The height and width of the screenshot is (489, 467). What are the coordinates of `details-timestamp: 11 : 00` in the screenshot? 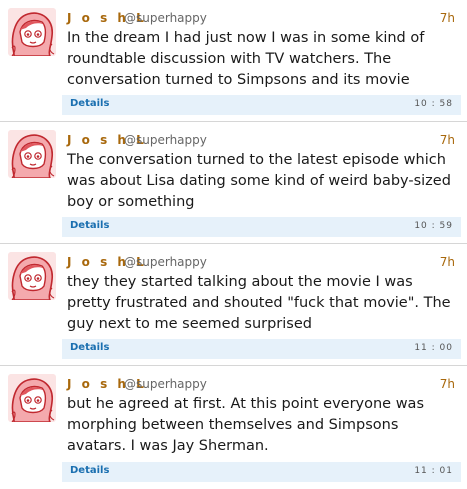 It's located at (433, 348).